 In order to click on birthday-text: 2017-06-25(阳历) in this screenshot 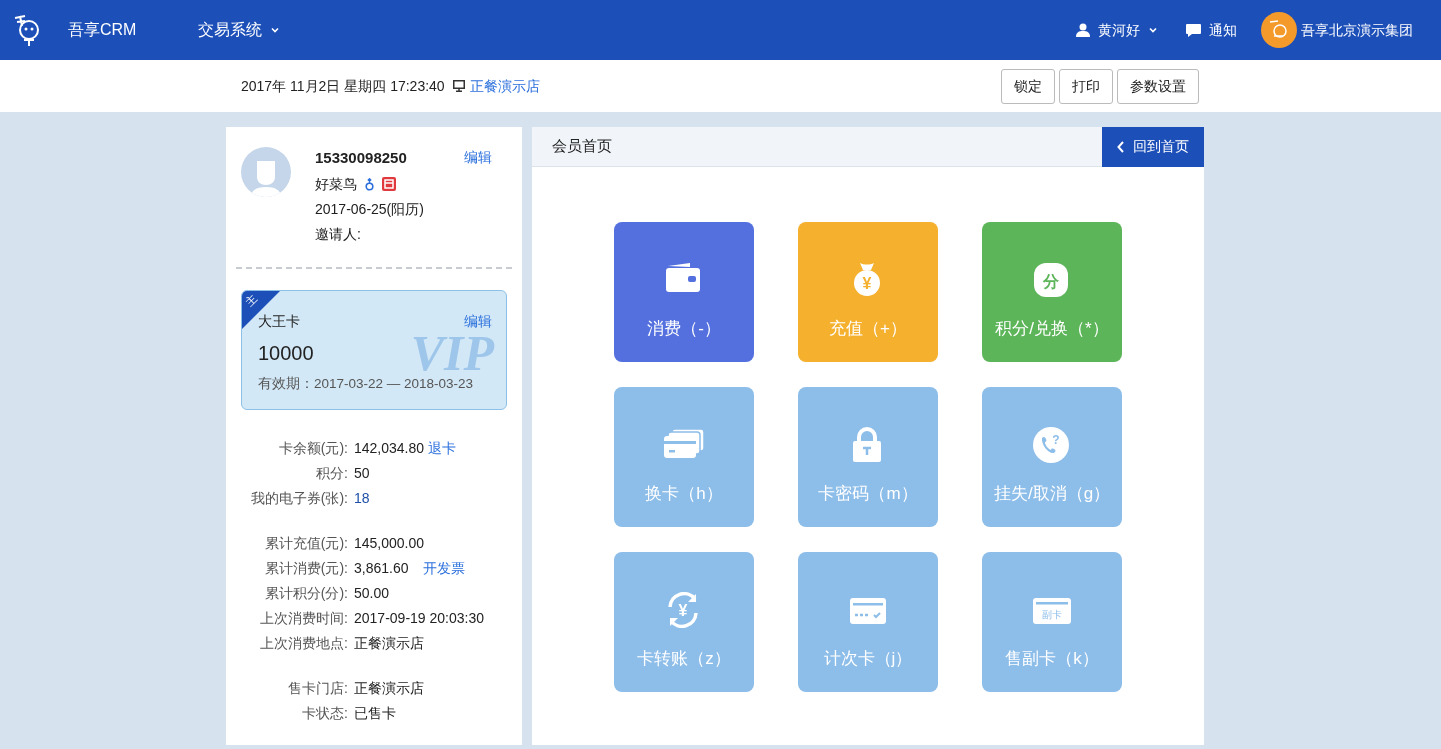, I will do `click(370, 209)`.